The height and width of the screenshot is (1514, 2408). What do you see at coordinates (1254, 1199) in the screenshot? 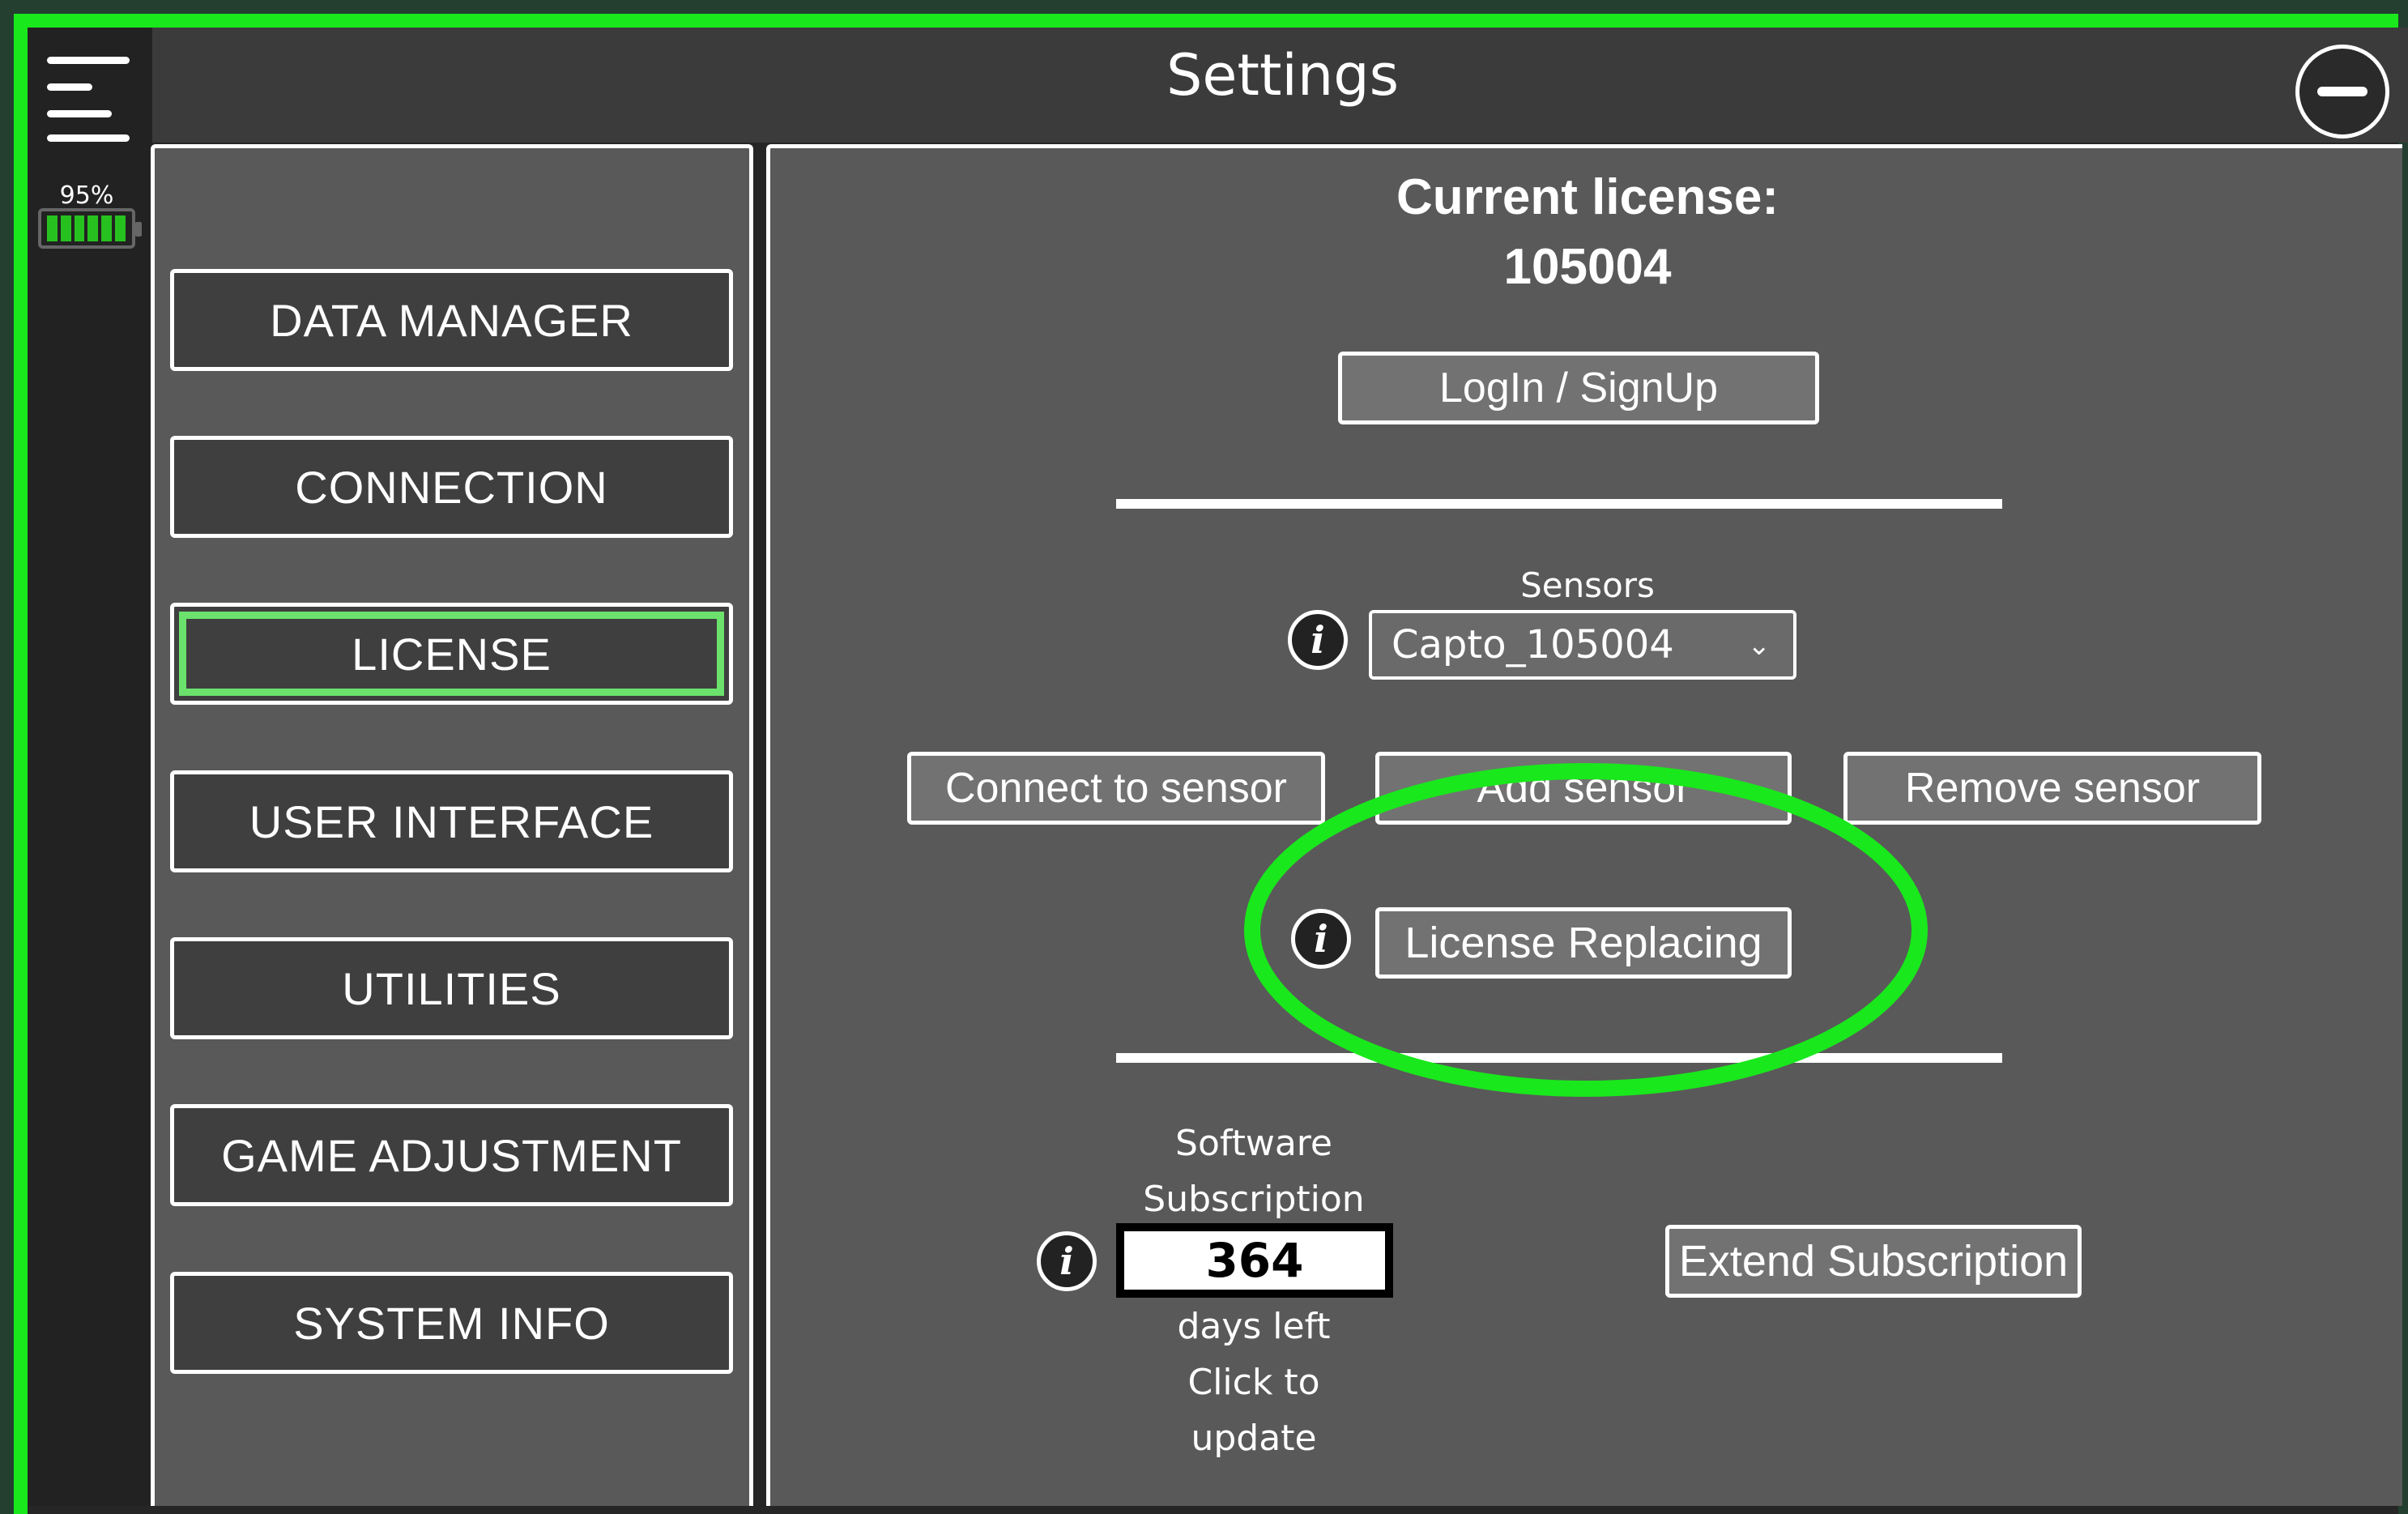
I see `subscription-label-line2: Subscription` at bounding box center [1254, 1199].